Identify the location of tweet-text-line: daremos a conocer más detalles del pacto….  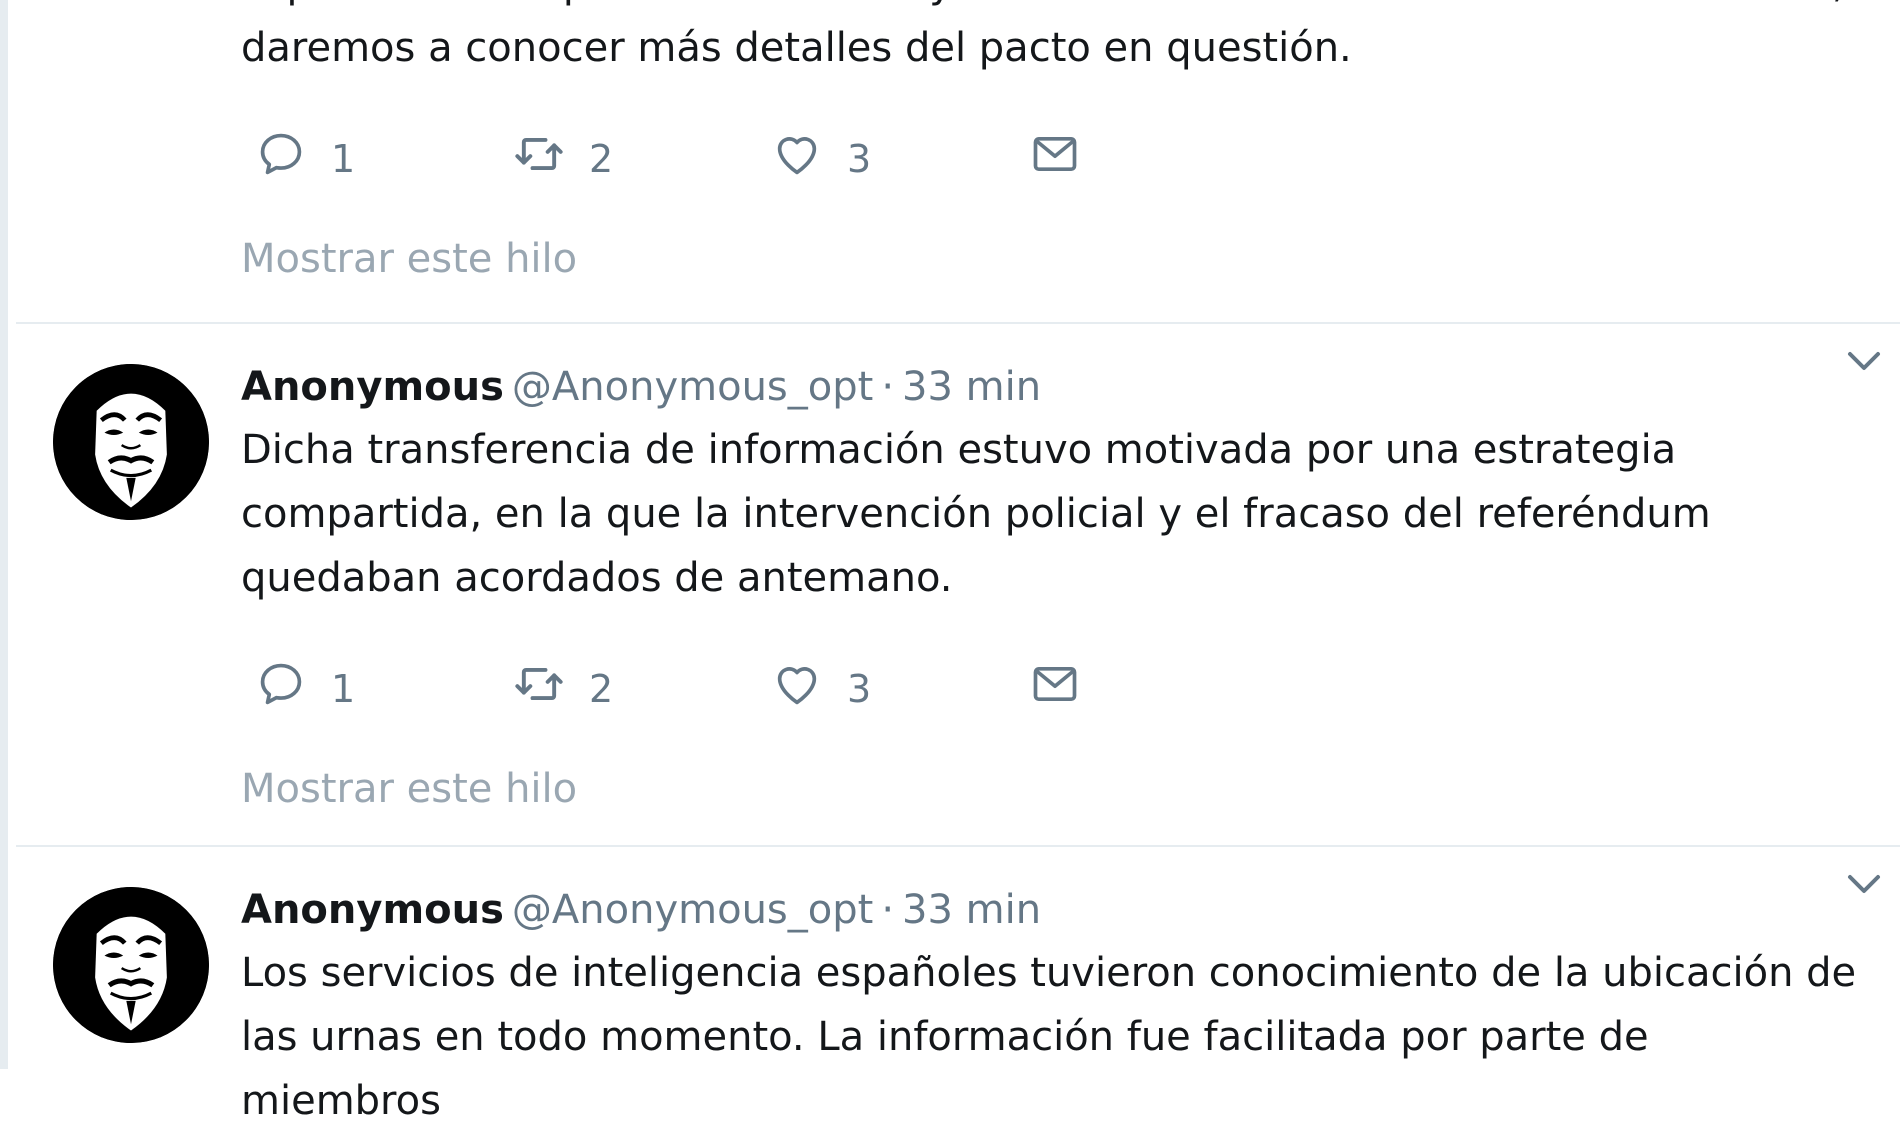
(796, 48).